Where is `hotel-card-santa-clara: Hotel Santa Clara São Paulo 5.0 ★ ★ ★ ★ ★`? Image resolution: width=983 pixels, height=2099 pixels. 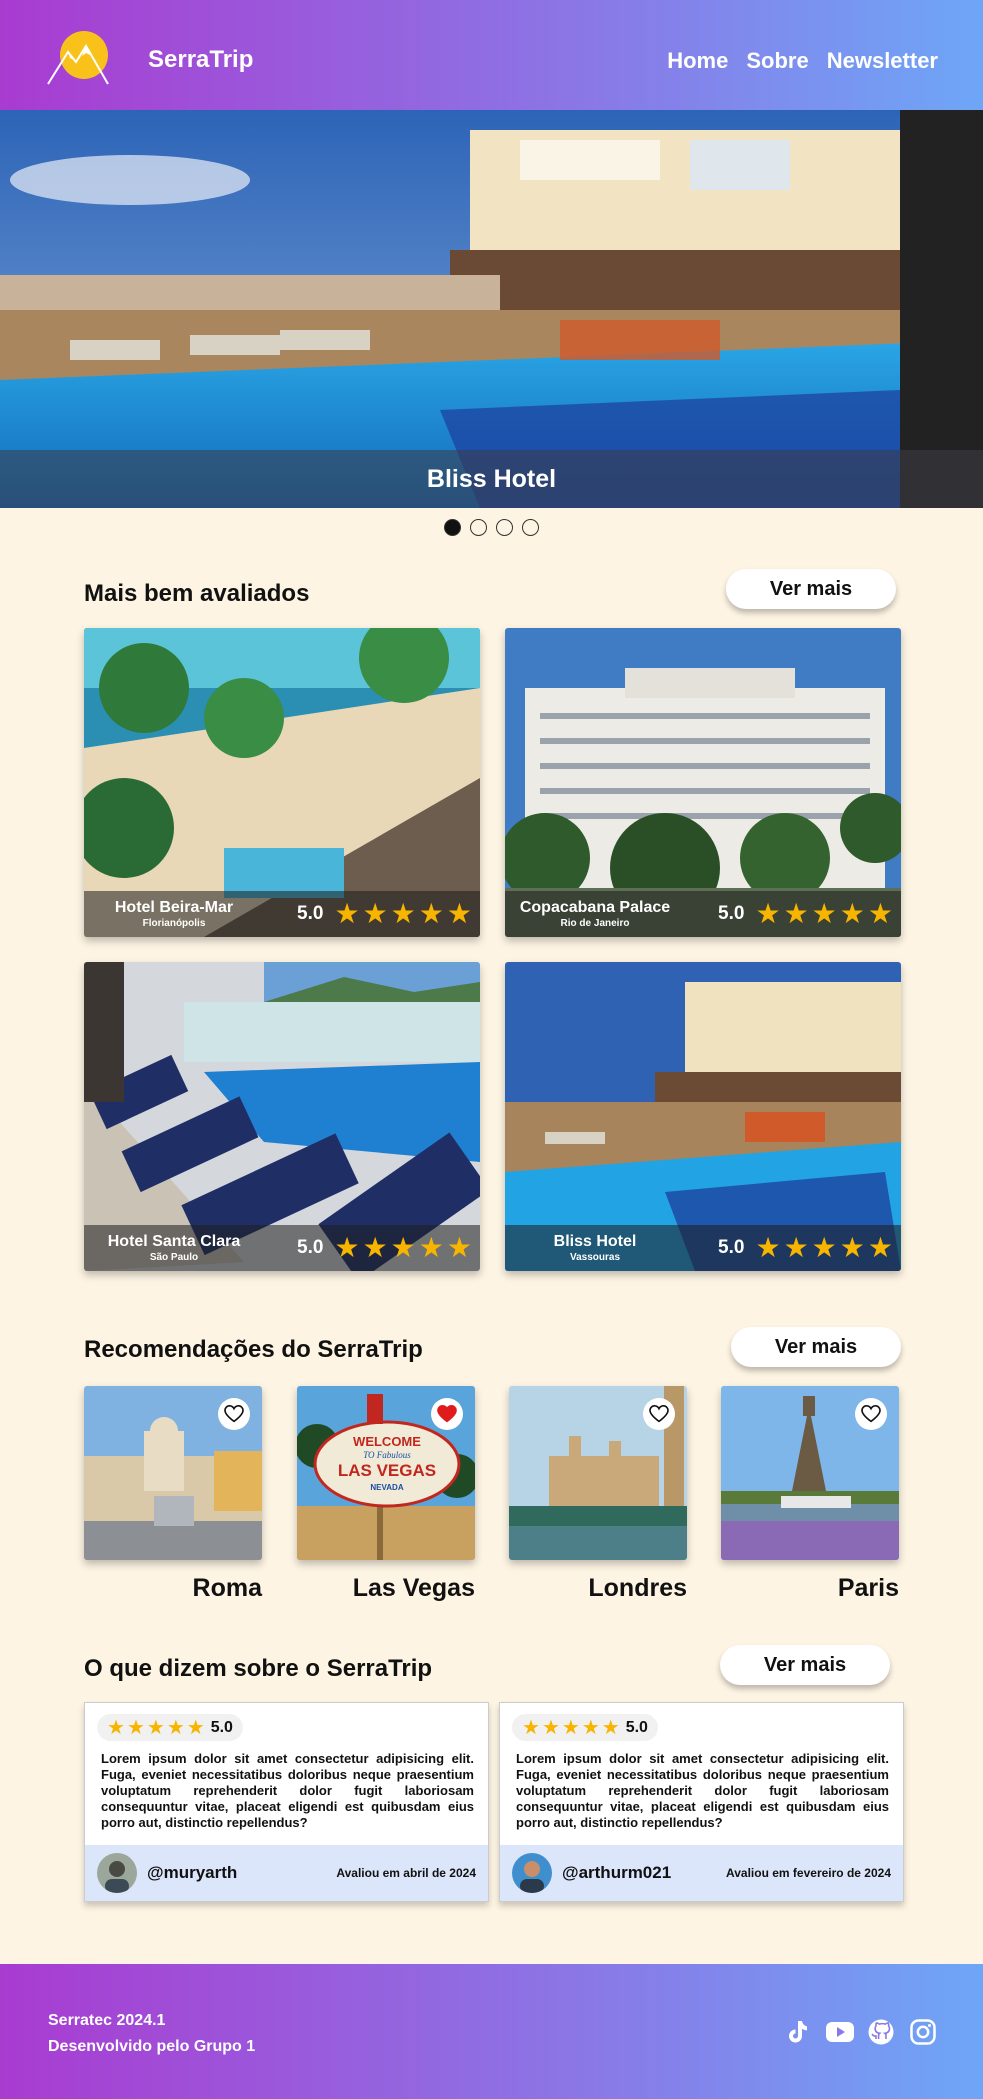 hotel-card-santa-clara: Hotel Santa Clara São Paulo 5.0 ★ ★ ★ ★ ★ is located at coordinates (282, 1116).